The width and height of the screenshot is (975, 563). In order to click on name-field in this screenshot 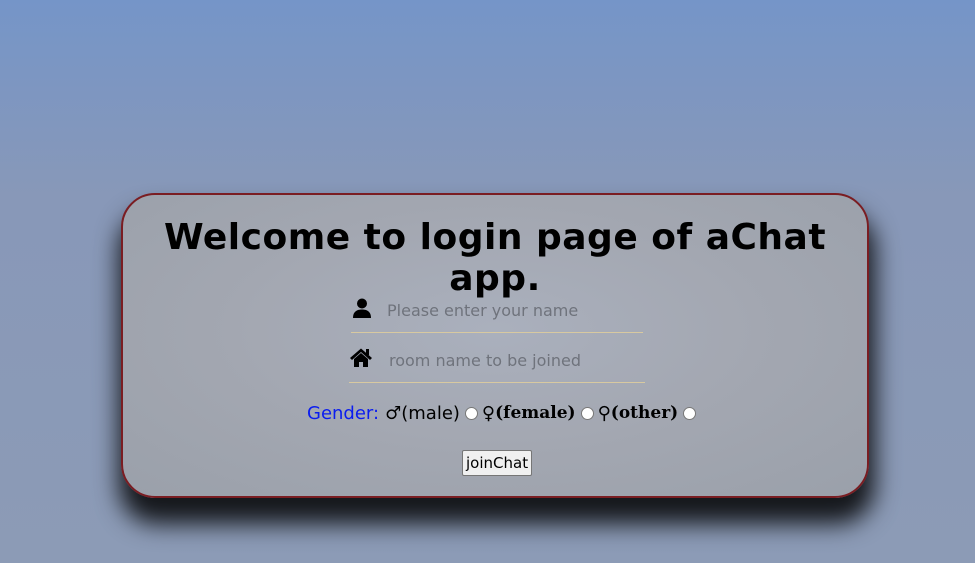, I will do `click(497, 313)`.